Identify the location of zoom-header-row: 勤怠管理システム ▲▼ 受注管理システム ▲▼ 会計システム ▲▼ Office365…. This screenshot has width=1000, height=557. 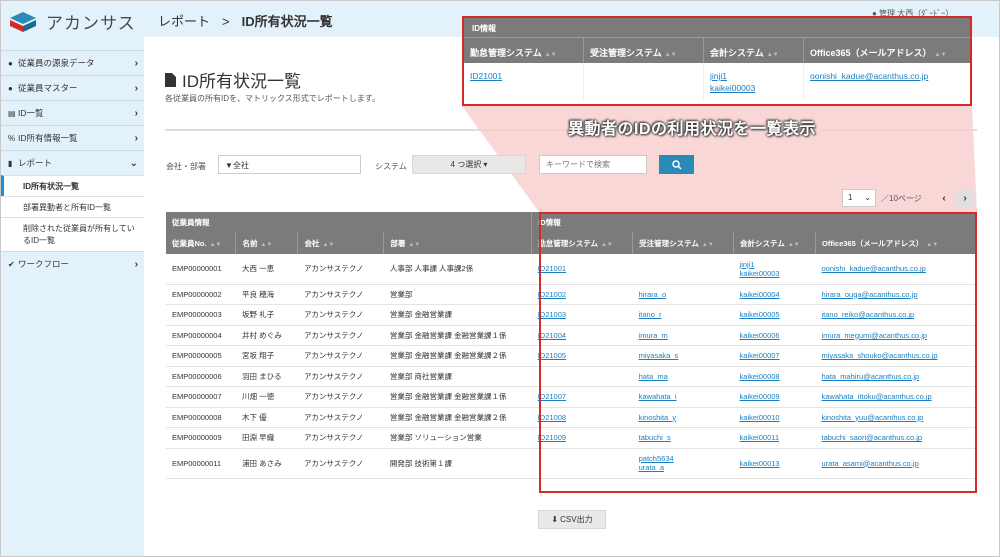
(717, 50).